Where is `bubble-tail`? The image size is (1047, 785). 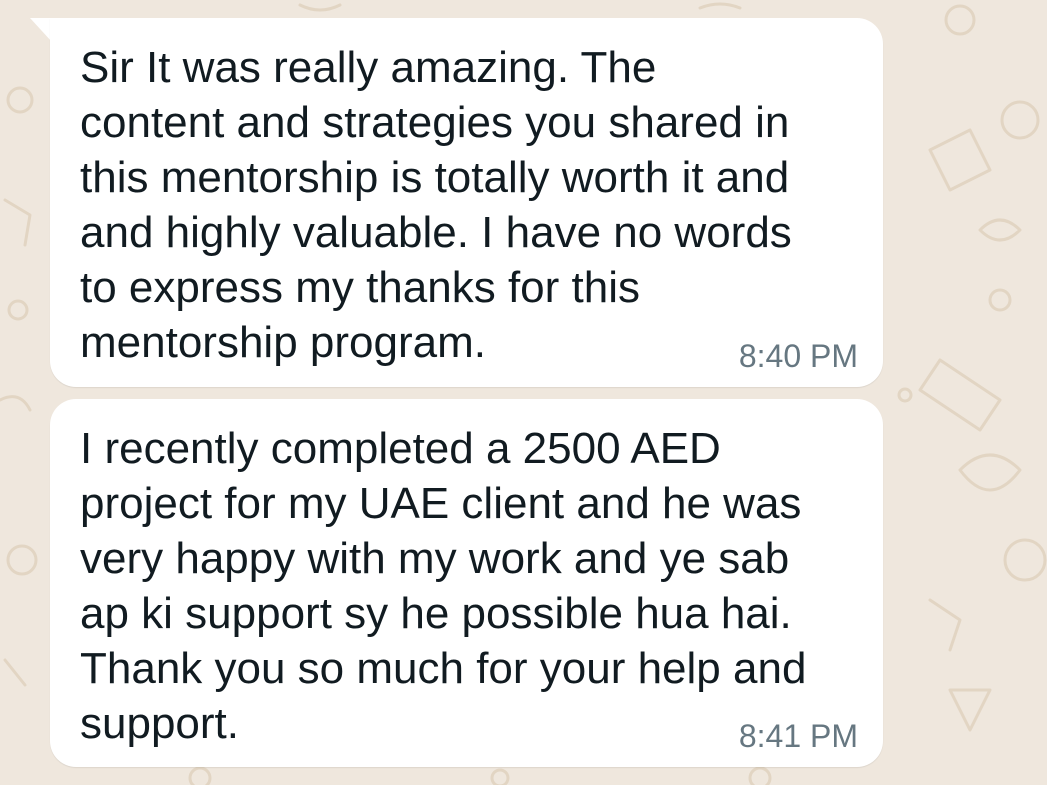
bubble-tail is located at coordinates (41, 30).